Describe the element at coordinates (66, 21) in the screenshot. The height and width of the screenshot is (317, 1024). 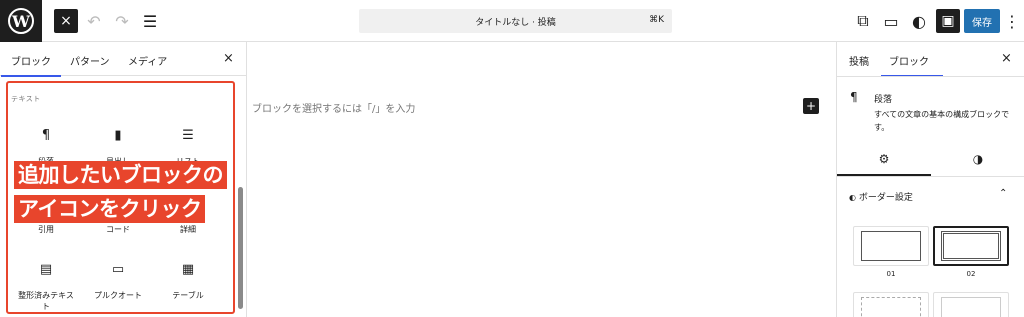
I see `close-inserter-button: ×` at that location.